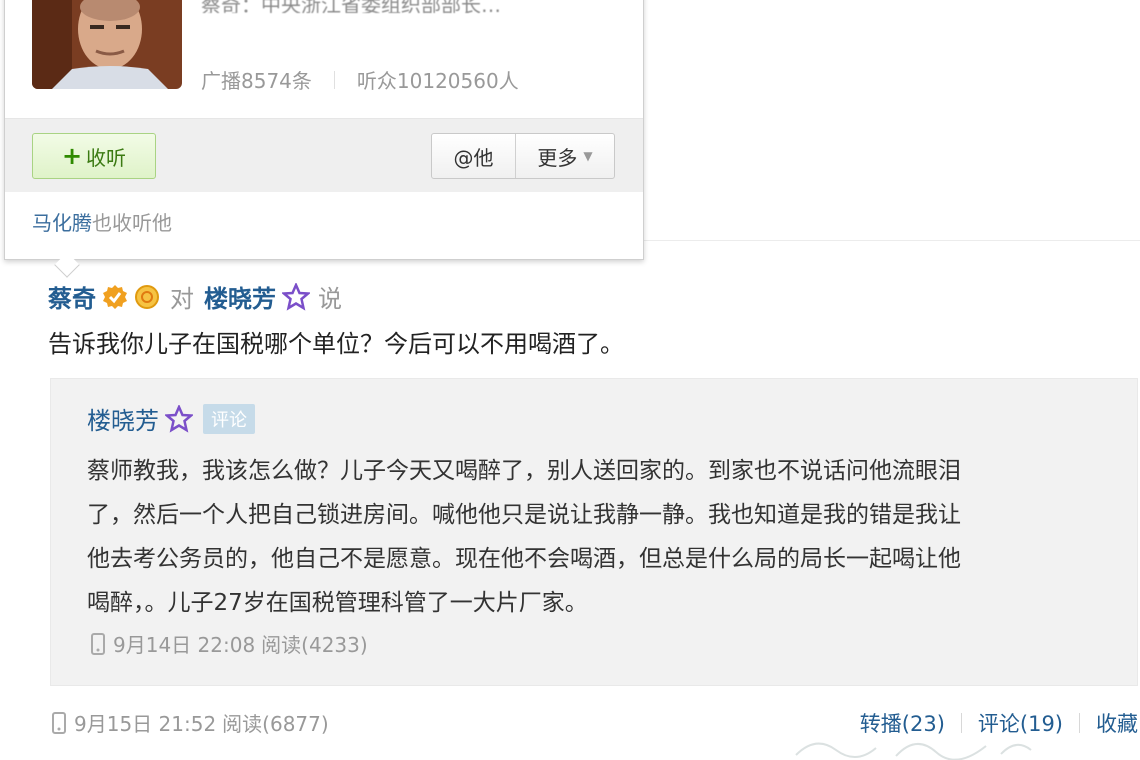 Image resolution: width=1140 pixels, height=760 pixels. I want to click on stats-divider, so click(334, 79).